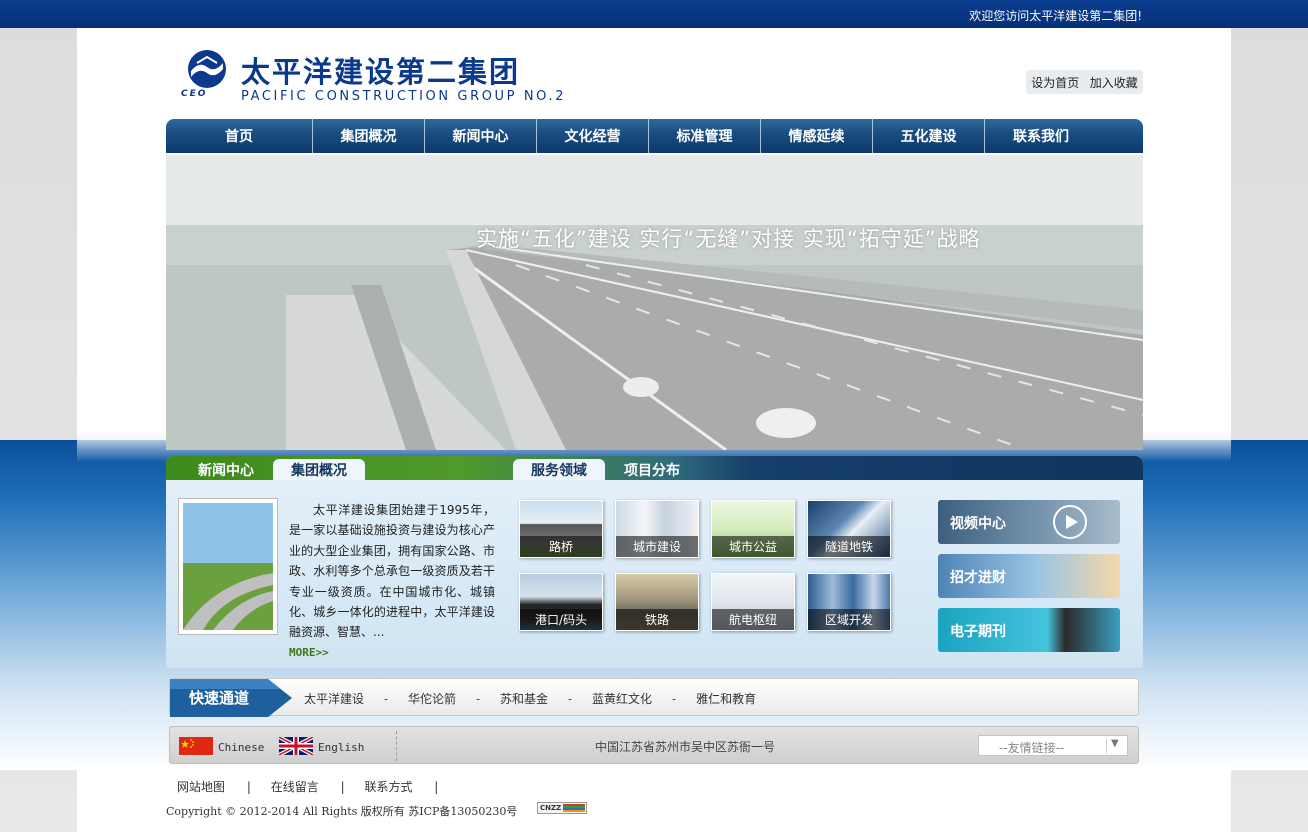  What do you see at coordinates (1055, 82) in the screenshot?
I see `set-homepage-link: 设为首页` at bounding box center [1055, 82].